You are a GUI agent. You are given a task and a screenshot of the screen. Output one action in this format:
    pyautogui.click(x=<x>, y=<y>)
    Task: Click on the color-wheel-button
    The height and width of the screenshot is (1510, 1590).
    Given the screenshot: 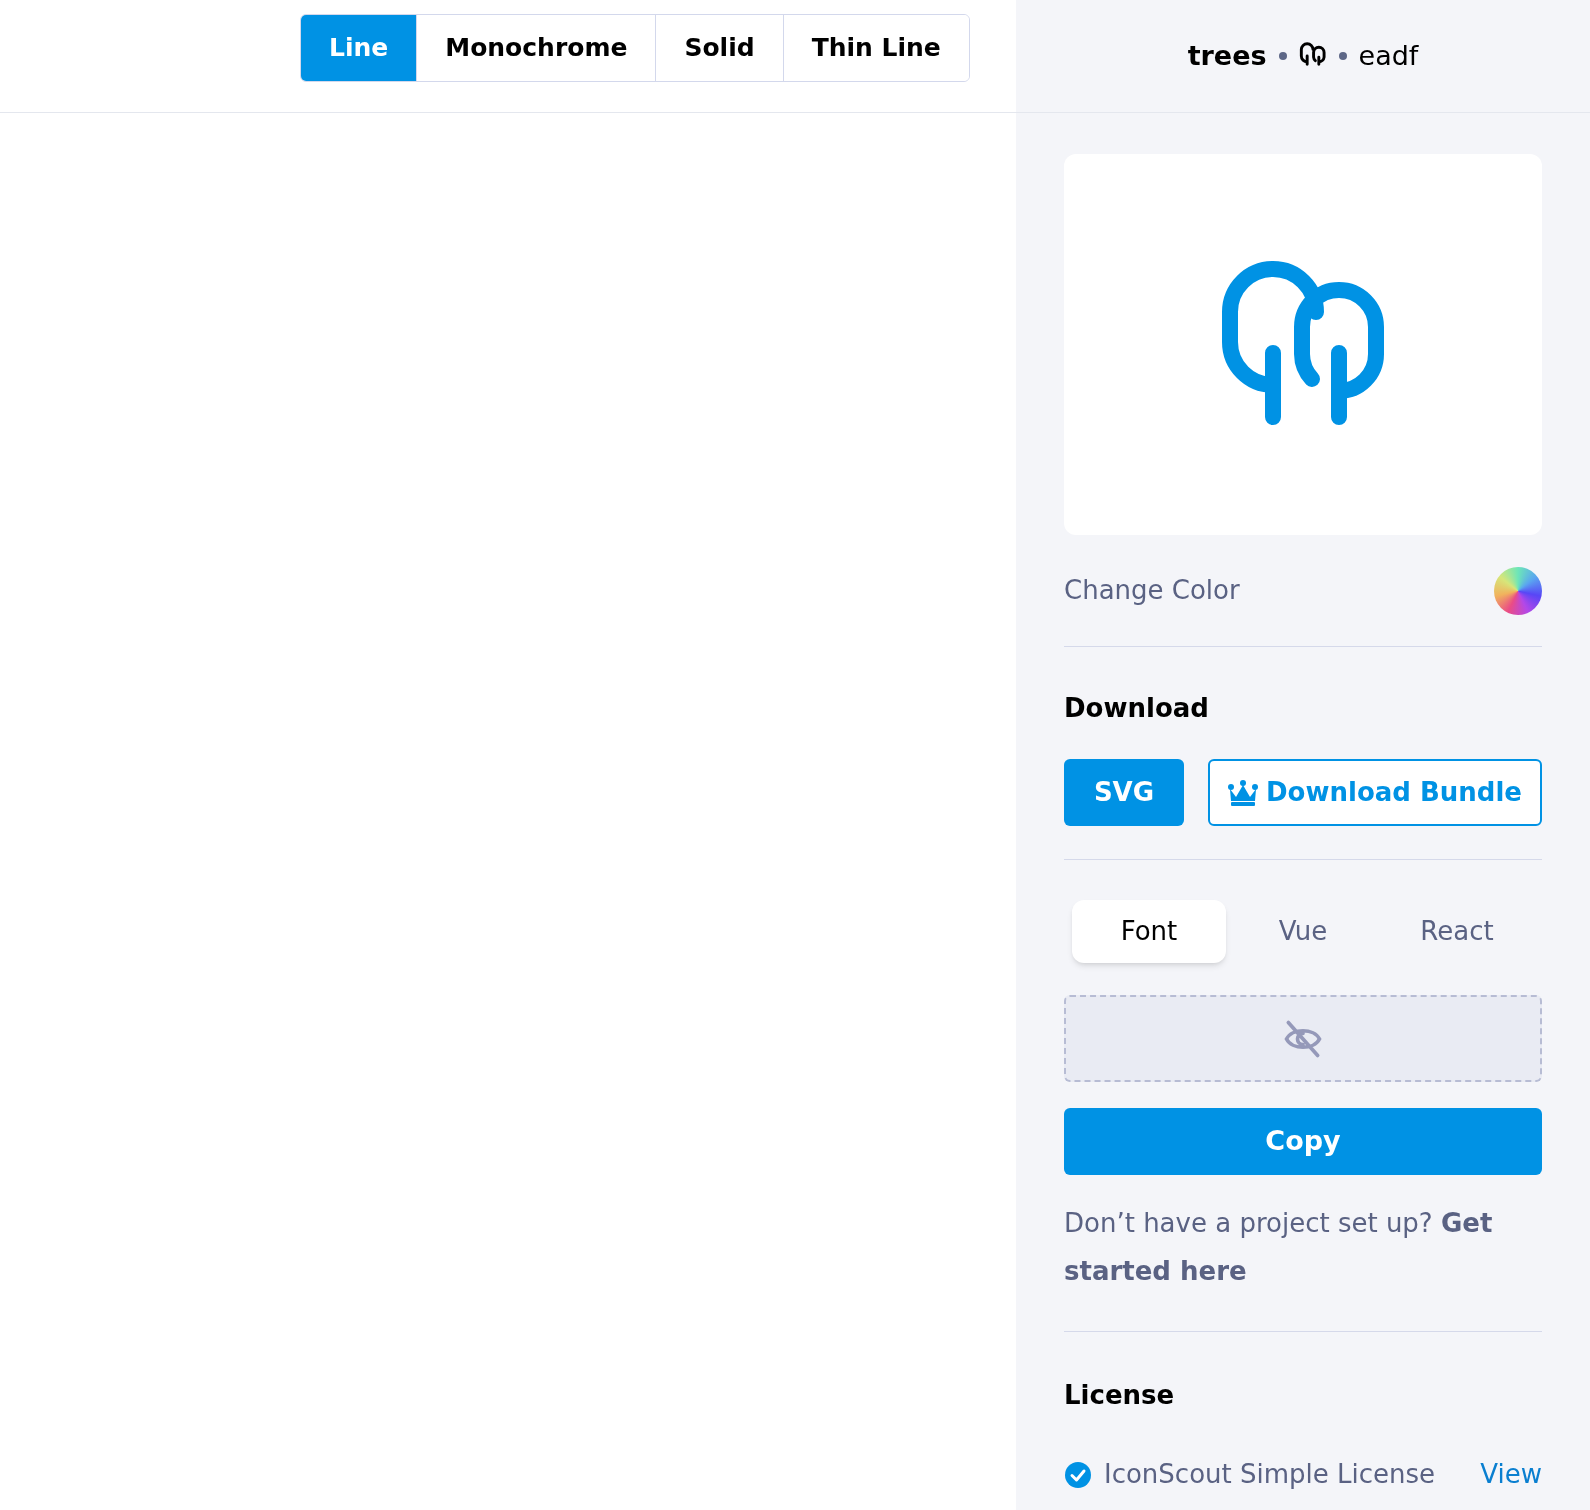 What is the action you would take?
    pyautogui.click(x=1518, y=590)
    